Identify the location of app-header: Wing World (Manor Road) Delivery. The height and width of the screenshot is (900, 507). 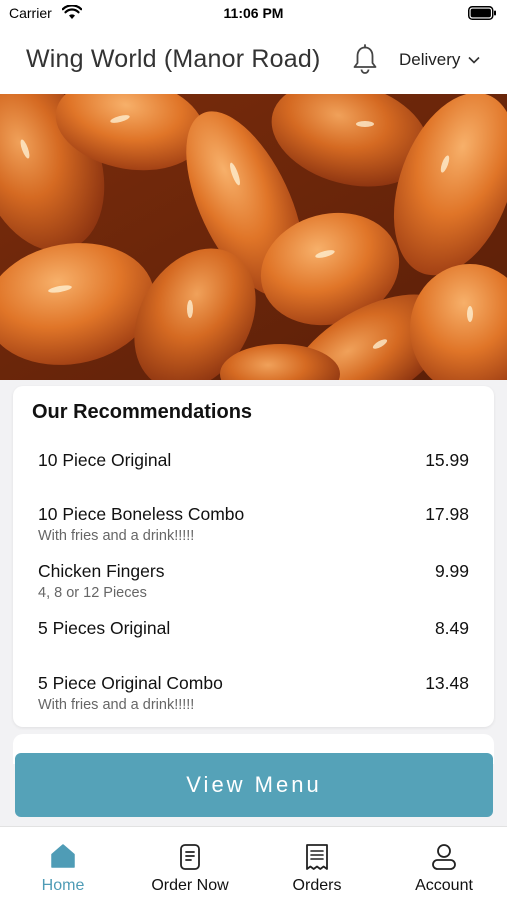
(253, 61).